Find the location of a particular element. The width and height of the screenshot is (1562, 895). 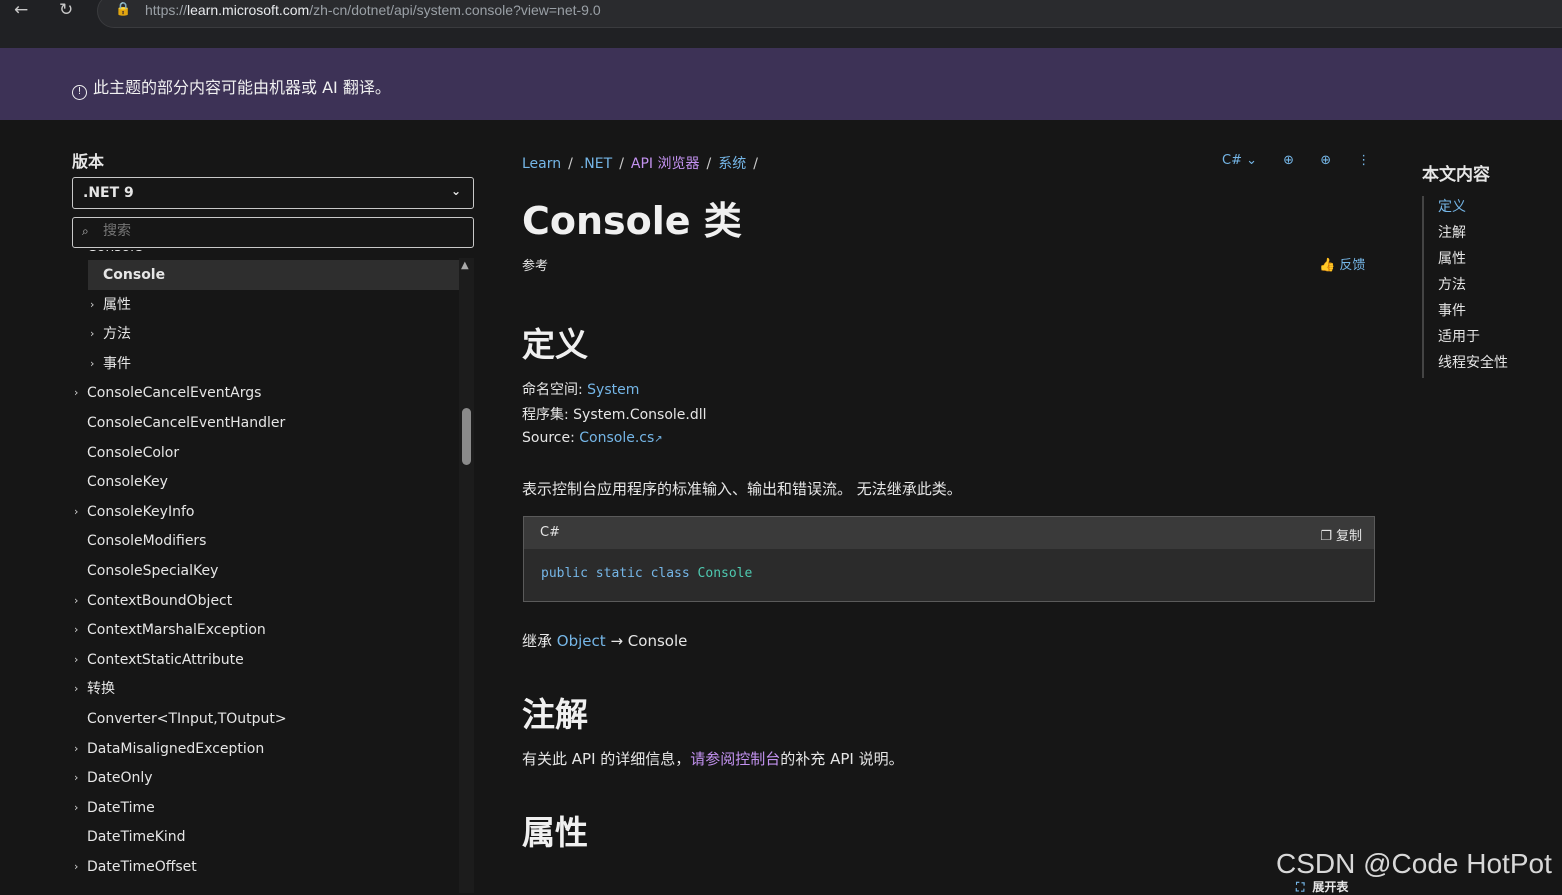

tree-item: › 属性 is located at coordinates (274, 305).